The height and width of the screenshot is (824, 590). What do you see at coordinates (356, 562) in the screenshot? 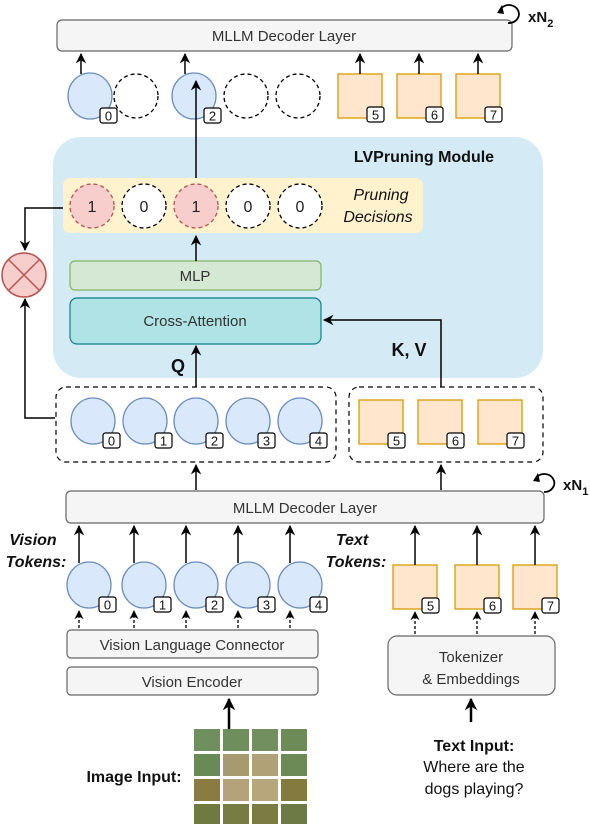
I see `text-tokens-label-line2: Tokens:` at bounding box center [356, 562].